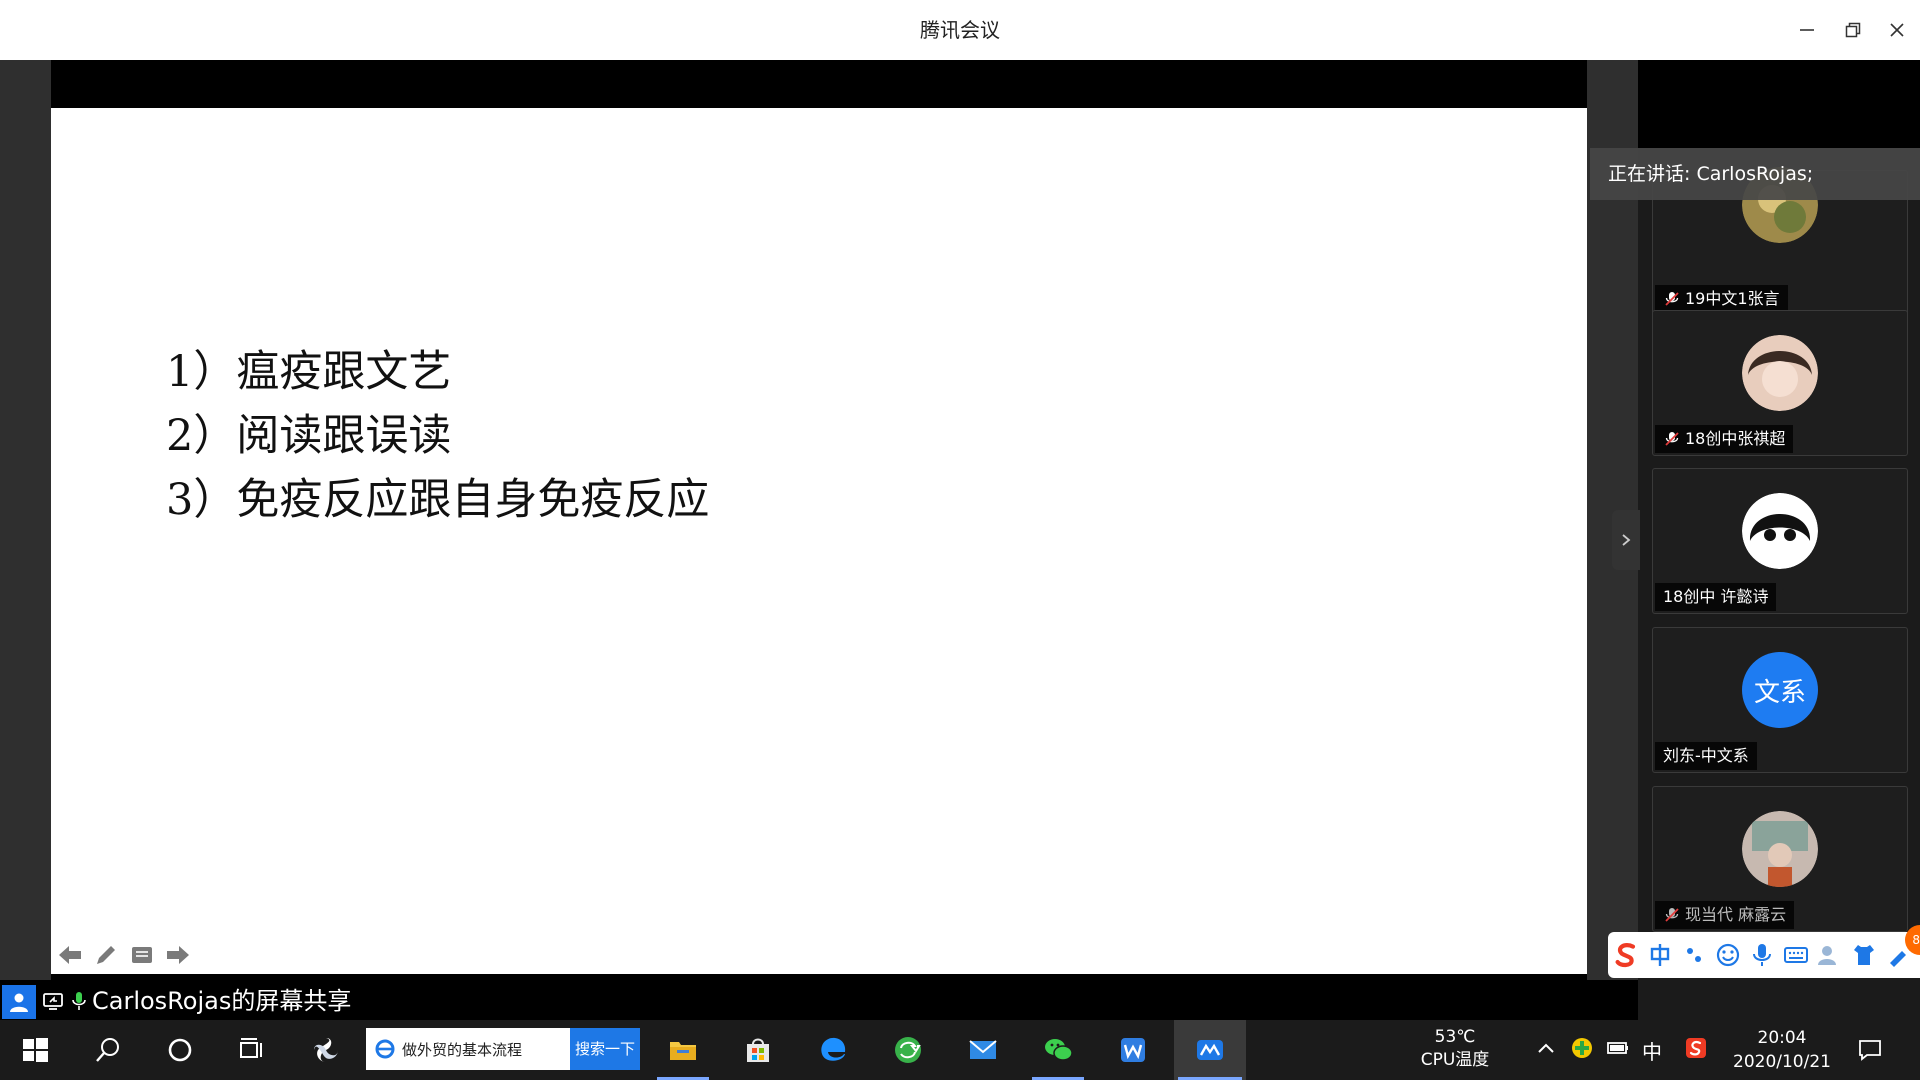 This screenshot has width=1920, height=1080. I want to click on sogou-tray-icon, so click(1696, 1048).